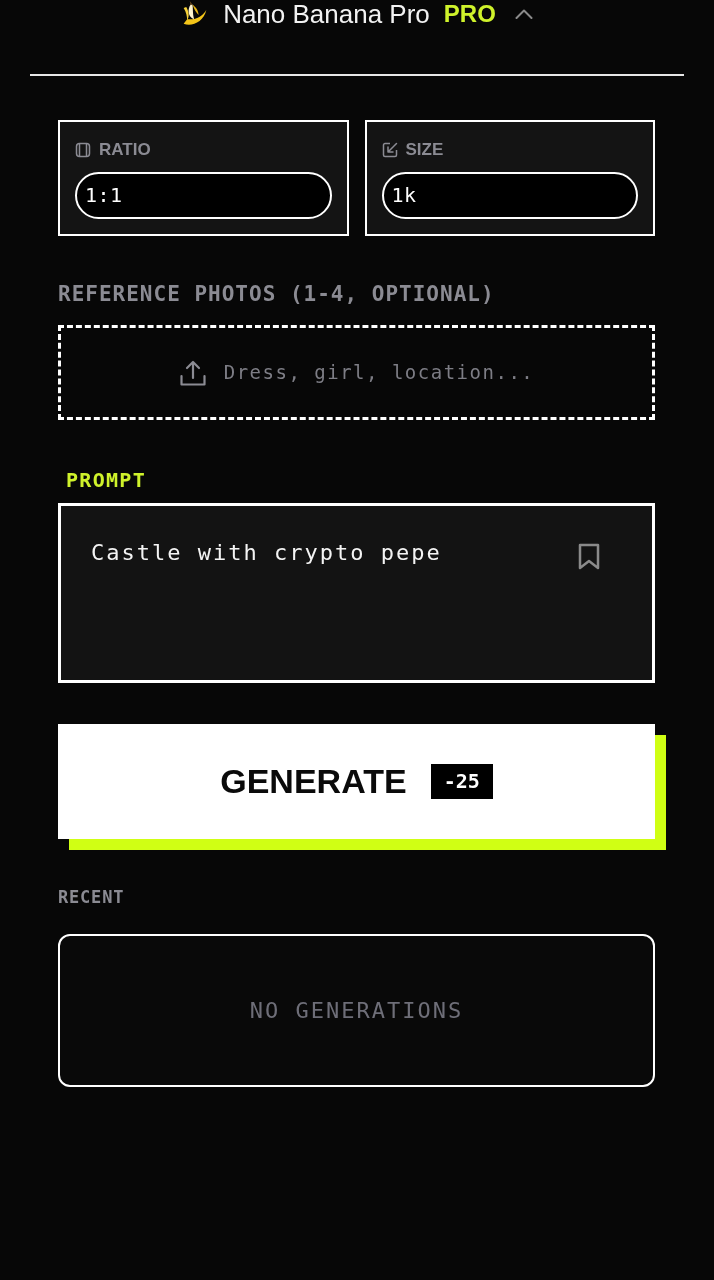 The image size is (714, 1280). What do you see at coordinates (389, 150) in the screenshot?
I see `arrow-square-icon` at bounding box center [389, 150].